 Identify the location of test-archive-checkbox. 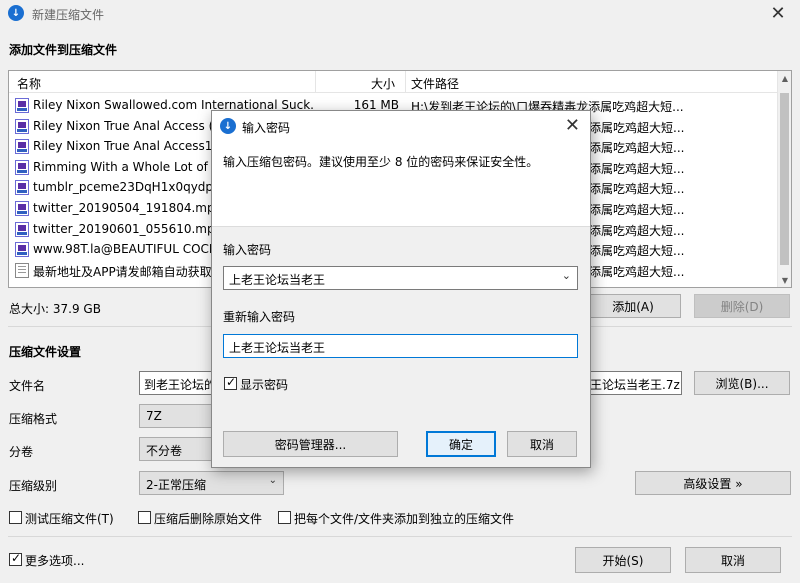
(15, 517).